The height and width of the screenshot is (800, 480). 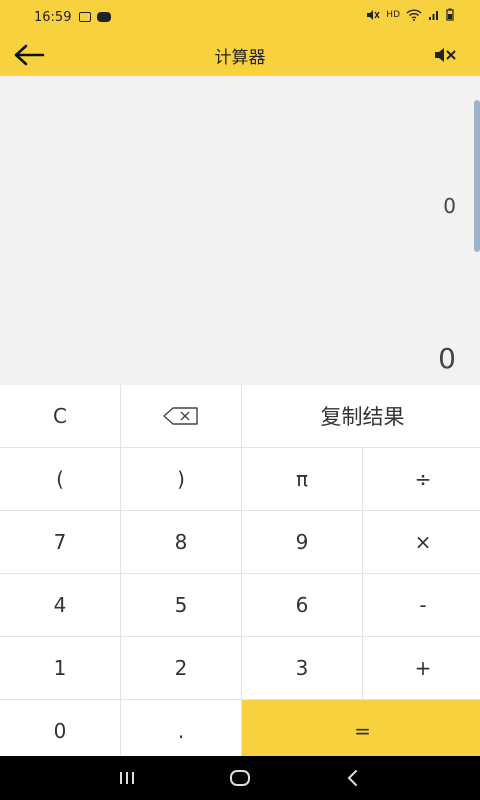 I want to click on app-bar: 计算器, so click(x=240, y=55).